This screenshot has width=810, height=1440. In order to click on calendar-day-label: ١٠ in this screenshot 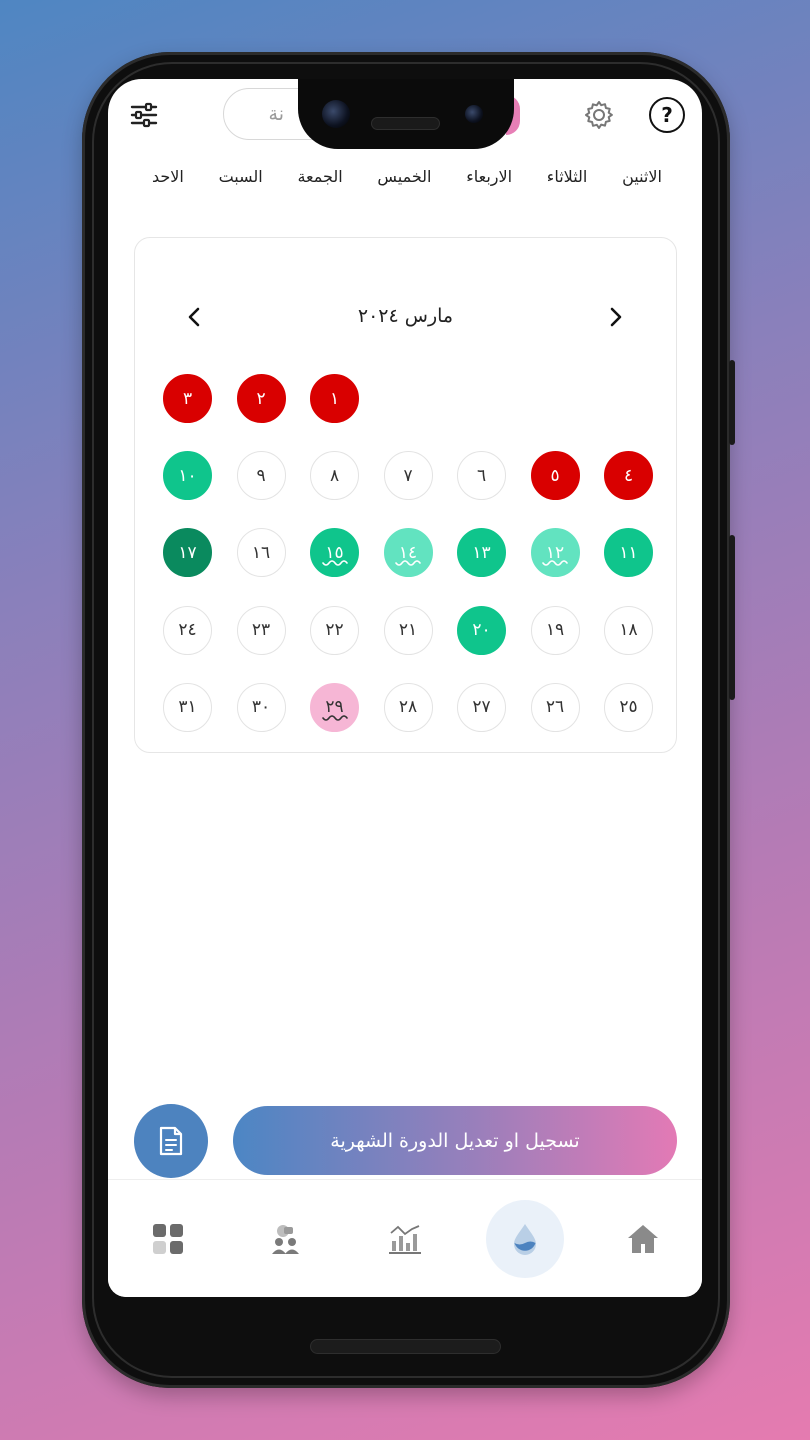, I will do `click(187, 475)`.